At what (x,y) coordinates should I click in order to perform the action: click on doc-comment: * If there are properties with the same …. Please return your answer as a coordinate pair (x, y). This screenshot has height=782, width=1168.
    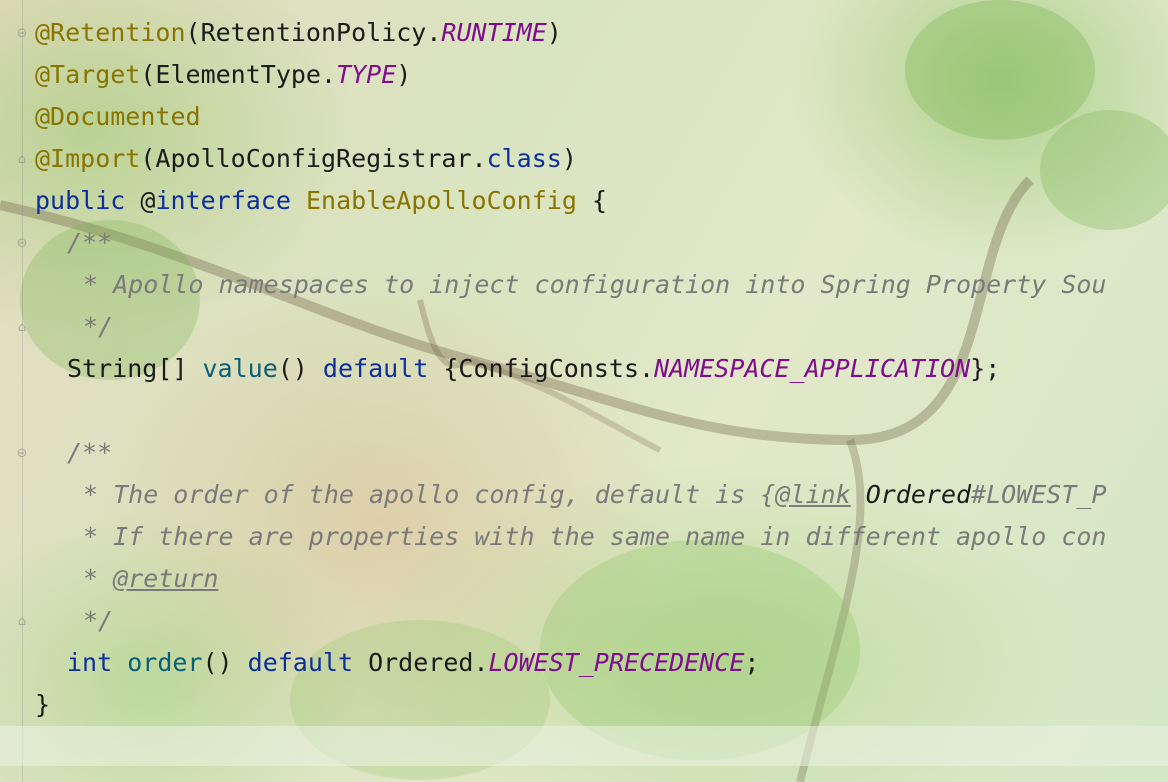
    Looking at the image, I should click on (595, 536).